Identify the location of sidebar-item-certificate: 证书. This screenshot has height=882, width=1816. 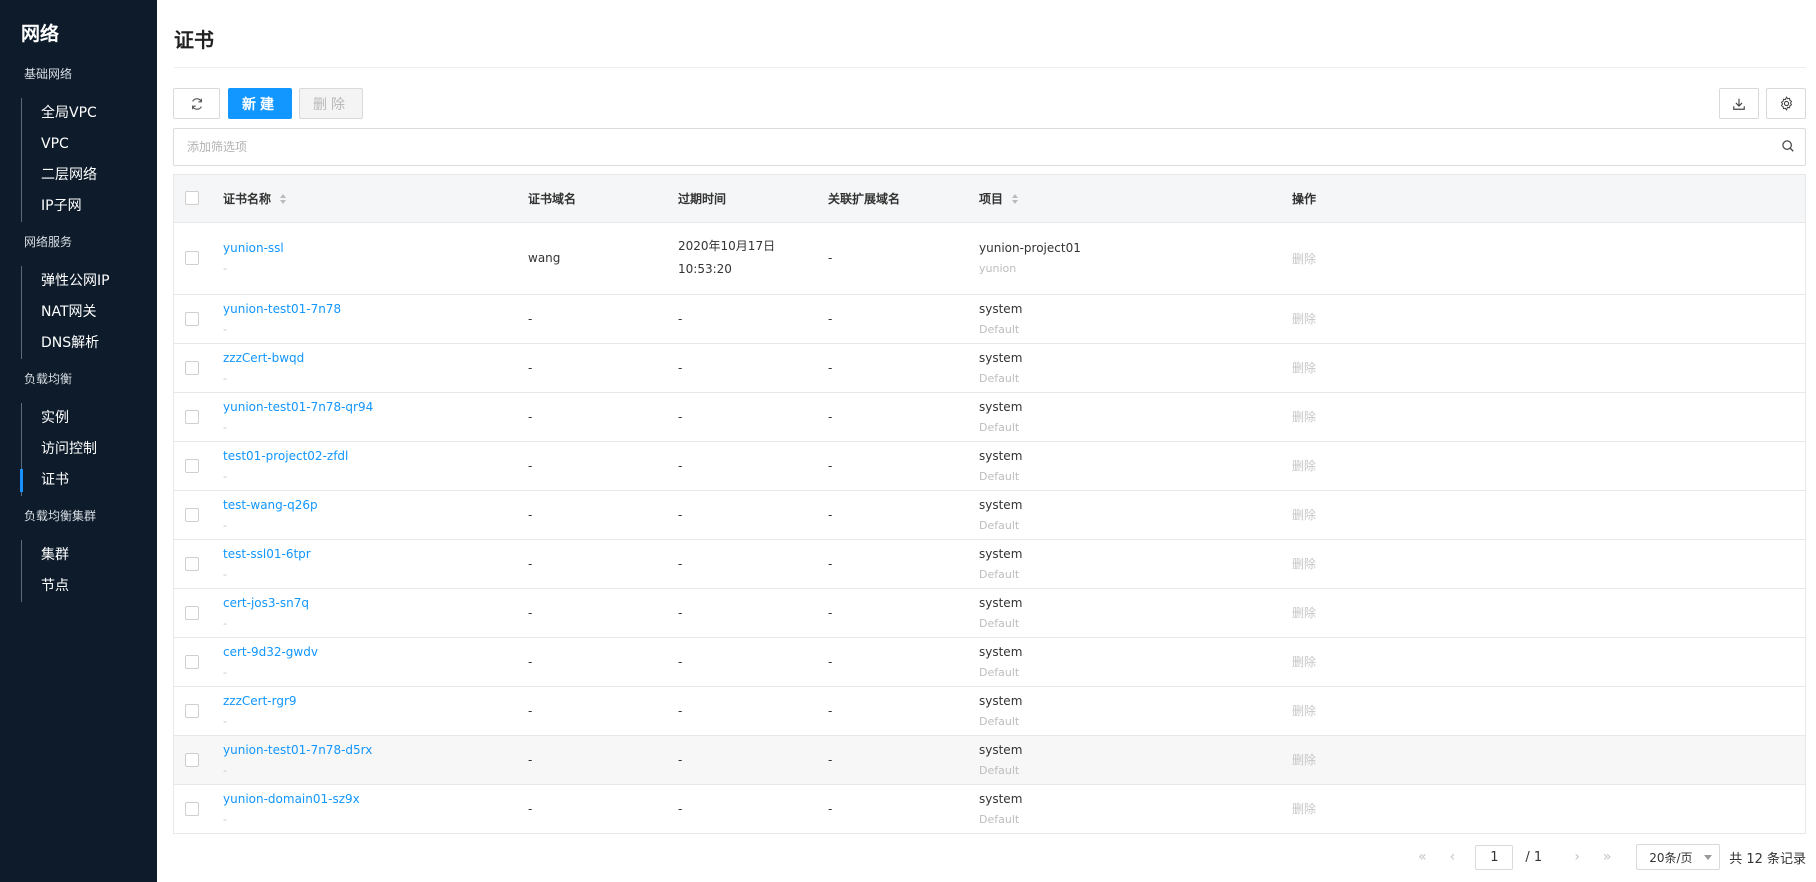
(88, 480).